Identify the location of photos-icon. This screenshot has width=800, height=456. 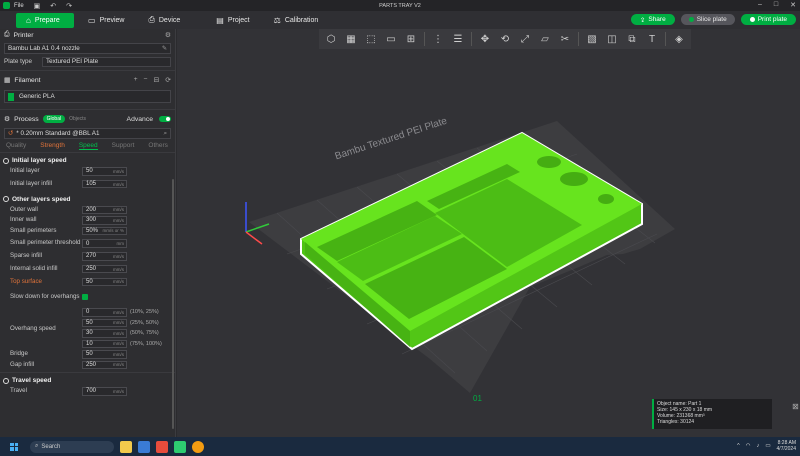
(162, 446).